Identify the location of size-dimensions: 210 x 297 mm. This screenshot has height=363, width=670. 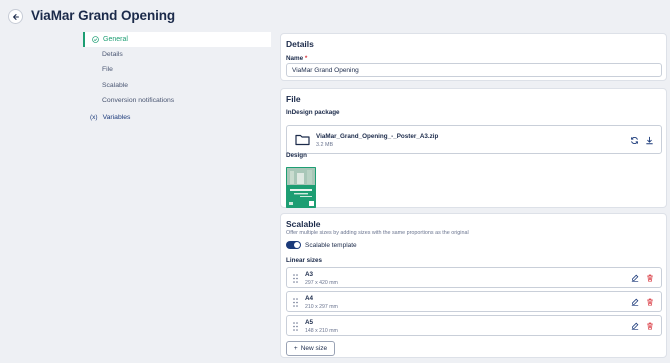
(321, 307).